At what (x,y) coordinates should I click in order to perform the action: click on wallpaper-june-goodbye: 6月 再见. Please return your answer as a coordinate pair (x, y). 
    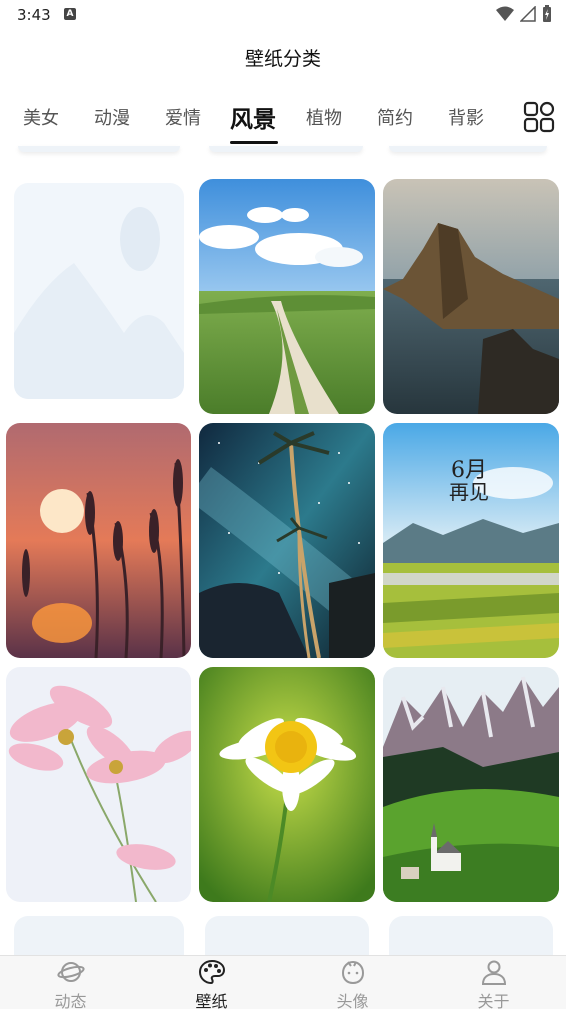
    Looking at the image, I should click on (471, 540).